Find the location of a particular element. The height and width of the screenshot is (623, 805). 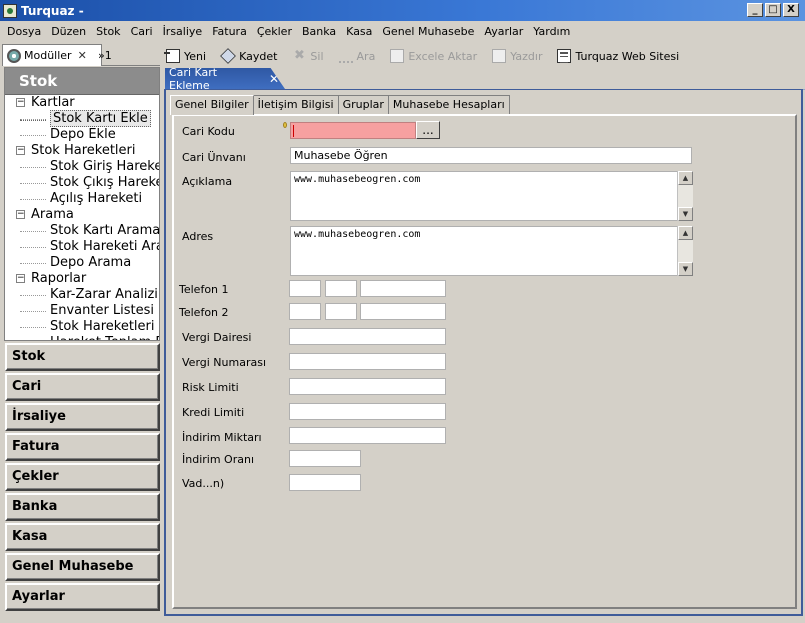

cari-unvani-input: Muhasebe Öğren is located at coordinates (491, 155).